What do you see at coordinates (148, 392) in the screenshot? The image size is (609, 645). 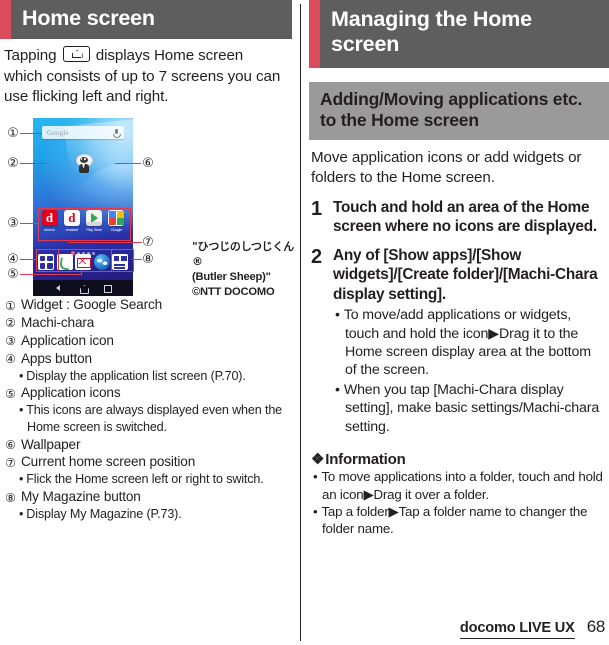 I see `legend-item-5: ⑤ Application icons` at bounding box center [148, 392].